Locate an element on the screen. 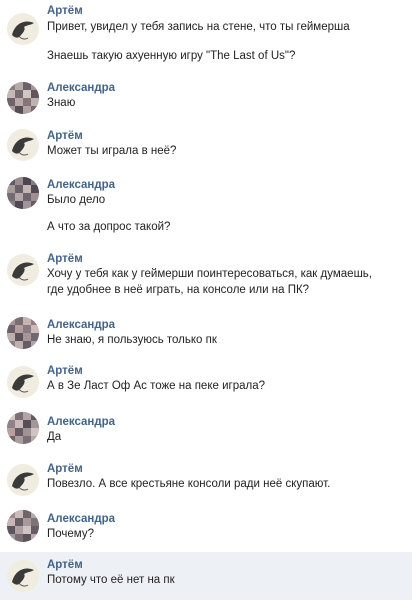 The height and width of the screenshot is (604, 412). message-text: Почему? is located at coordinates (70, 534).